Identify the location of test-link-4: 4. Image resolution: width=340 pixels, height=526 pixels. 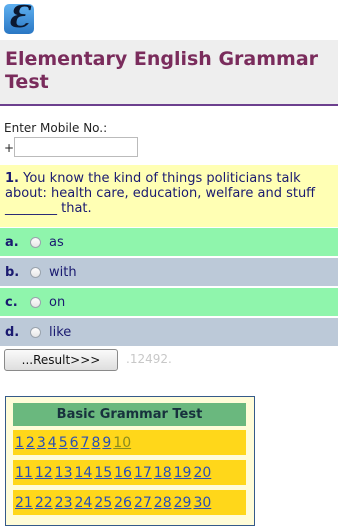
(52, 443).